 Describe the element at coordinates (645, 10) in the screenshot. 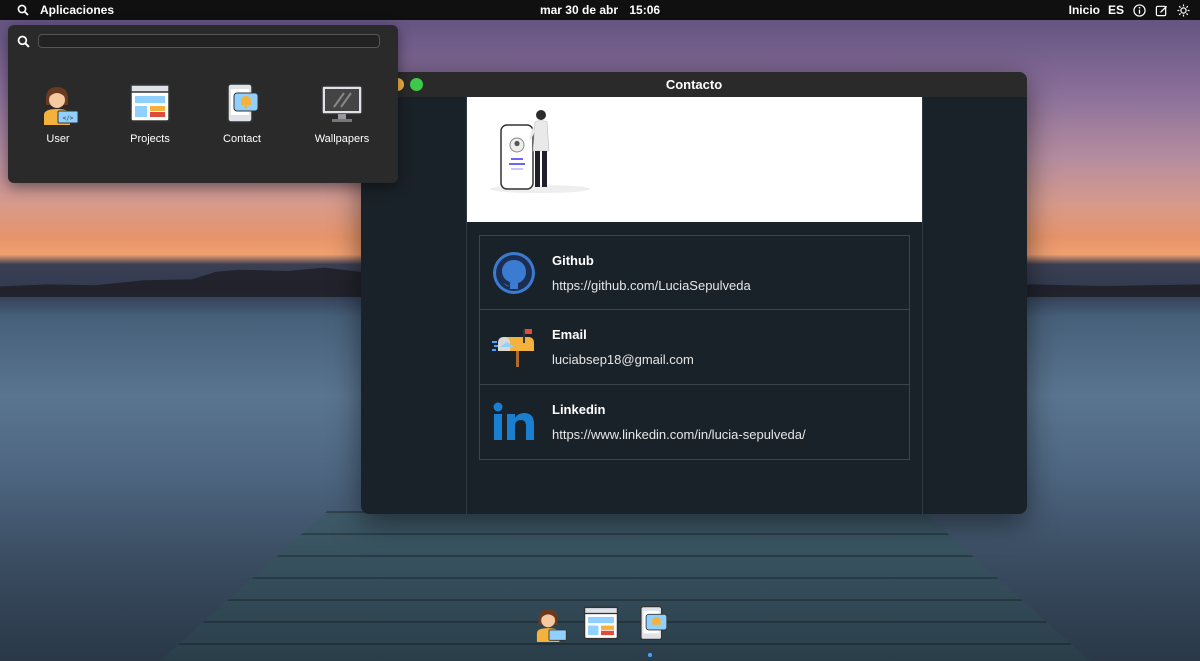

I see `clock-time: 15:06` at that location.